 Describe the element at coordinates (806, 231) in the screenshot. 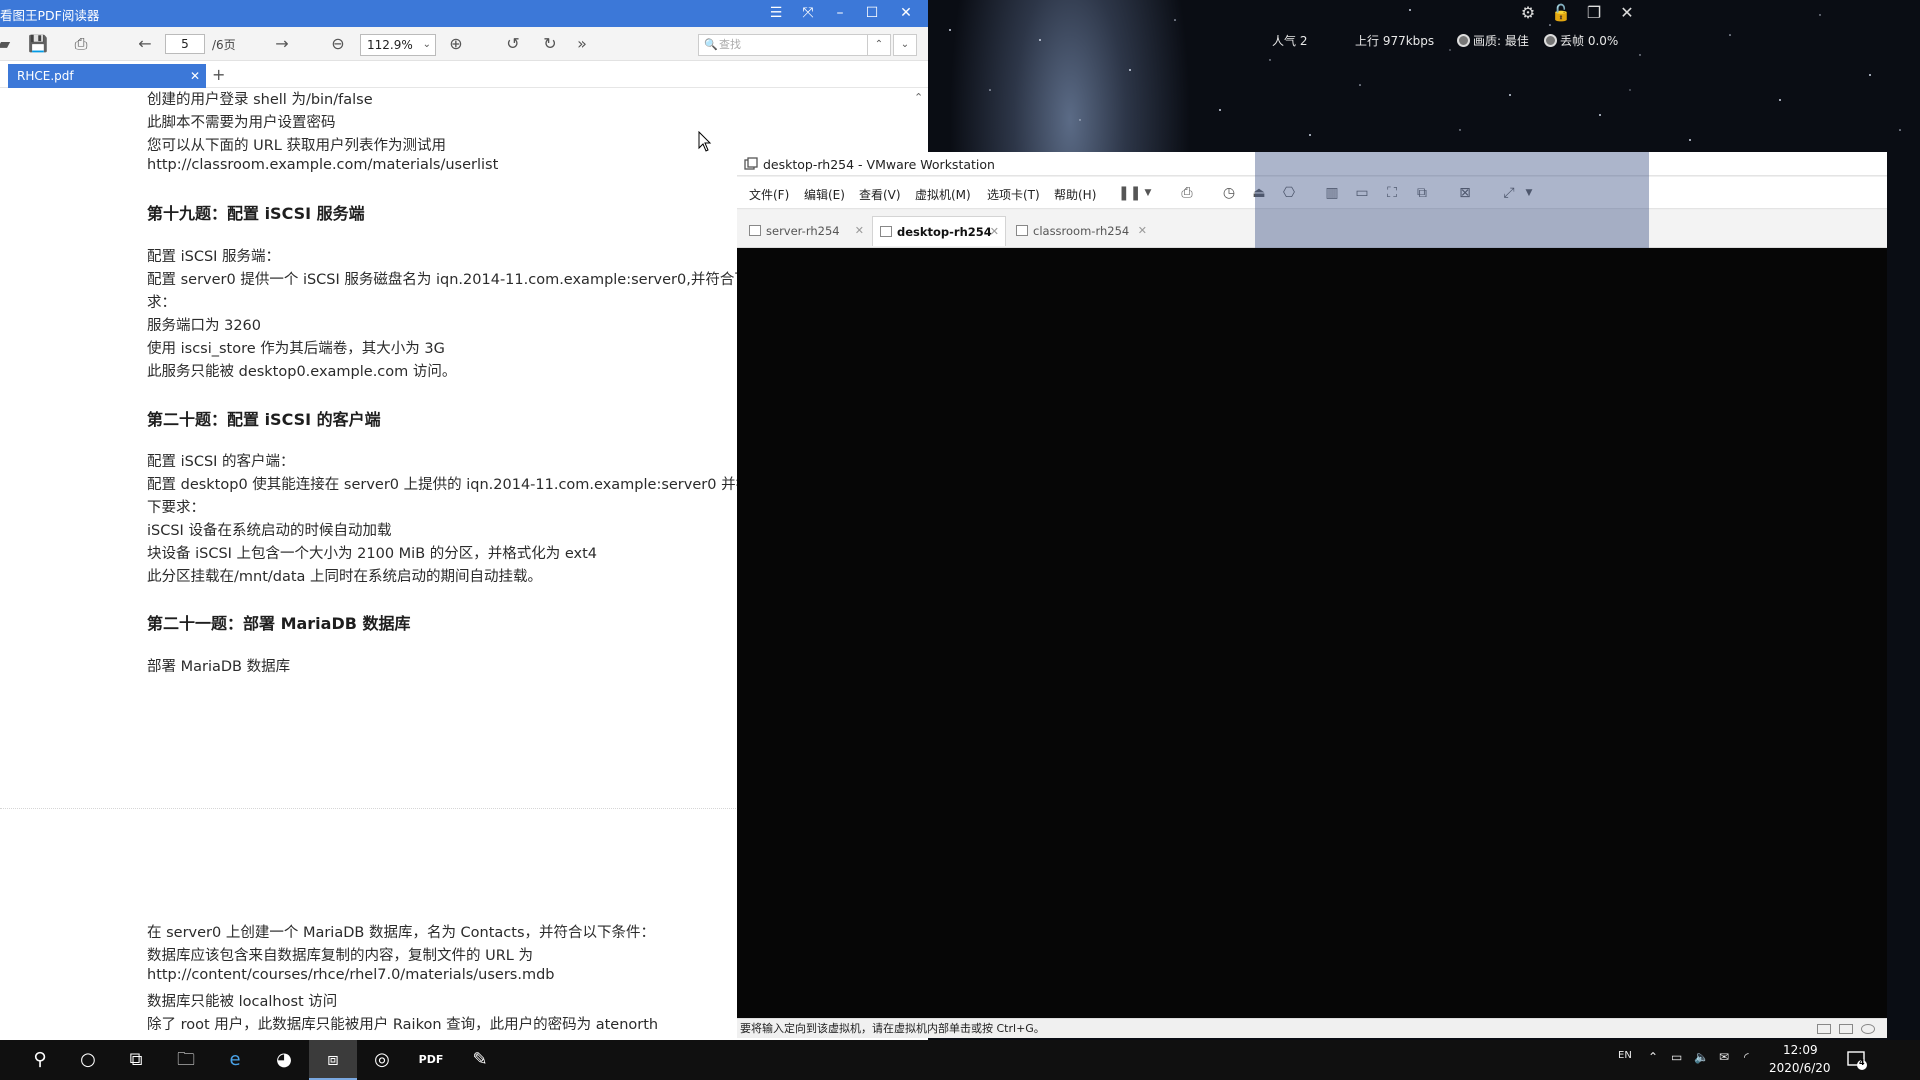

I see `tab-server-rh254: server-rh254 ✕` at that location.